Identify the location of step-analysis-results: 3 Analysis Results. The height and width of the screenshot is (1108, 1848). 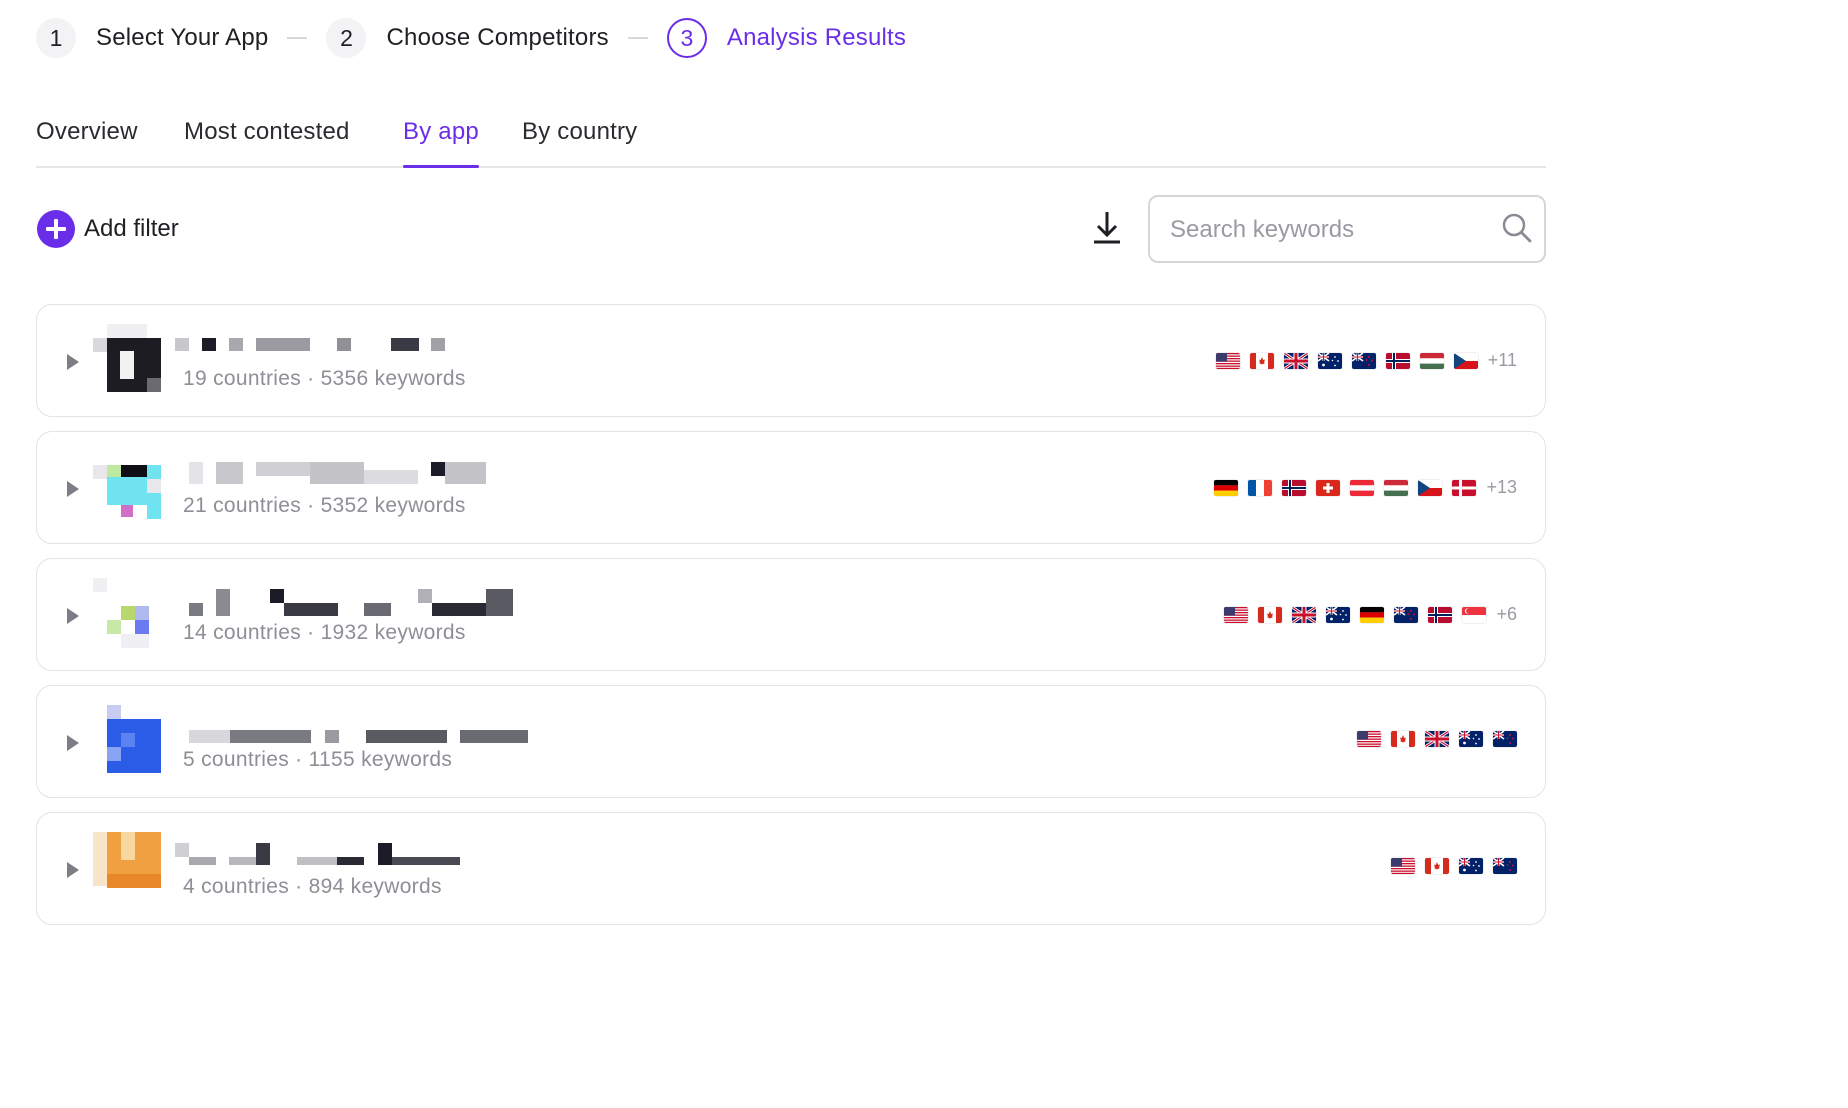
(786, 38).